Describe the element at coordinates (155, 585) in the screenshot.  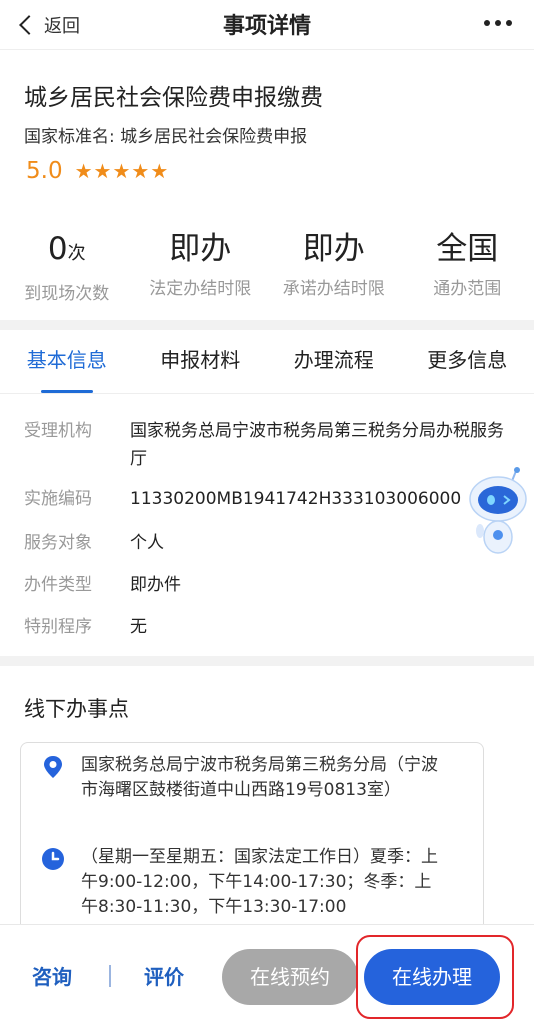
I see `info-value: 即办件` at that location.